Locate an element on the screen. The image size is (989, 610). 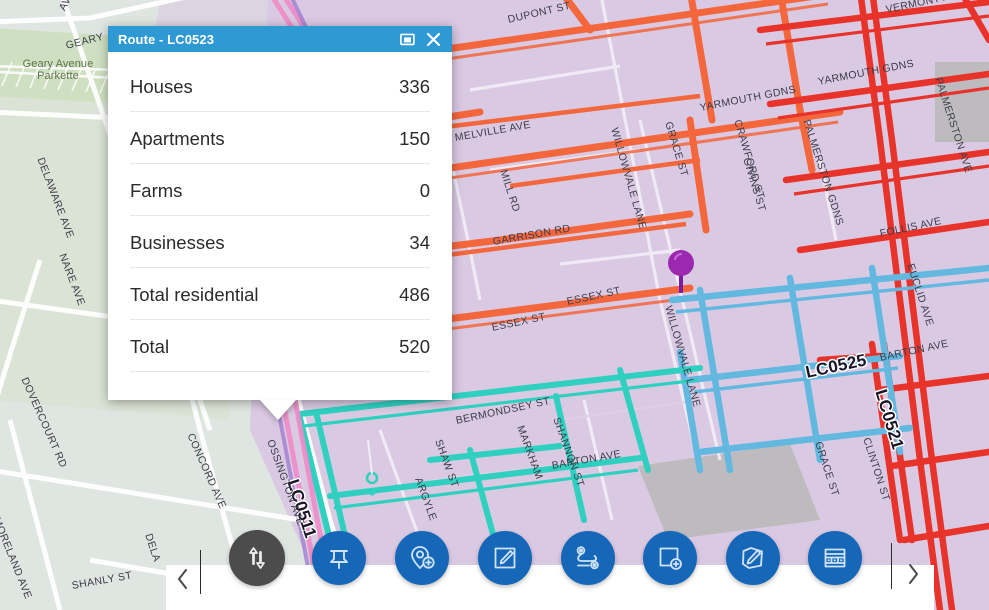
stat-row-farms: Farms 0 is located at coordinates (280, 190).